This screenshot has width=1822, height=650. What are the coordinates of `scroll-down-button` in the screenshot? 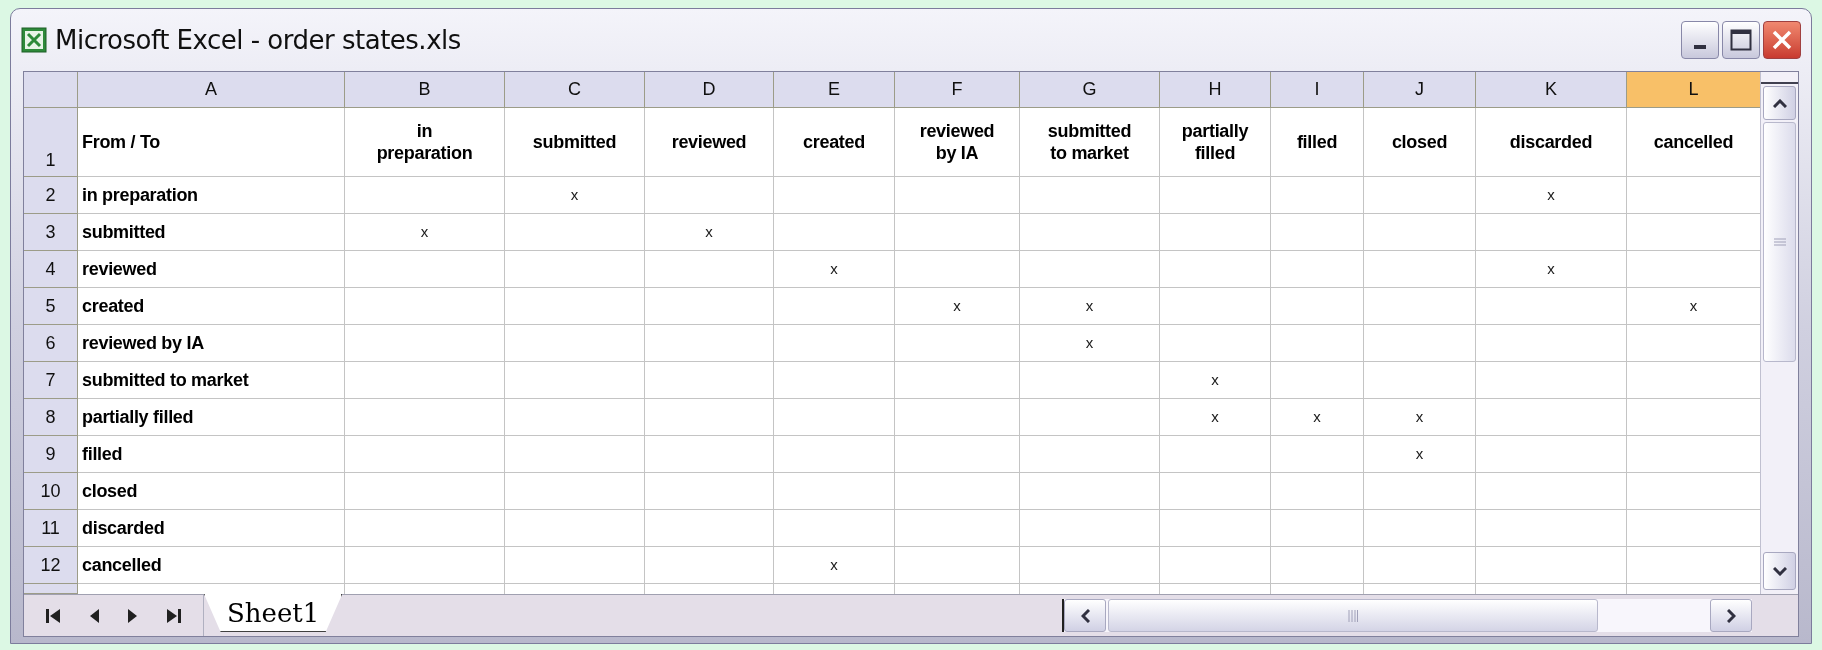 It's located at (1779, 571).